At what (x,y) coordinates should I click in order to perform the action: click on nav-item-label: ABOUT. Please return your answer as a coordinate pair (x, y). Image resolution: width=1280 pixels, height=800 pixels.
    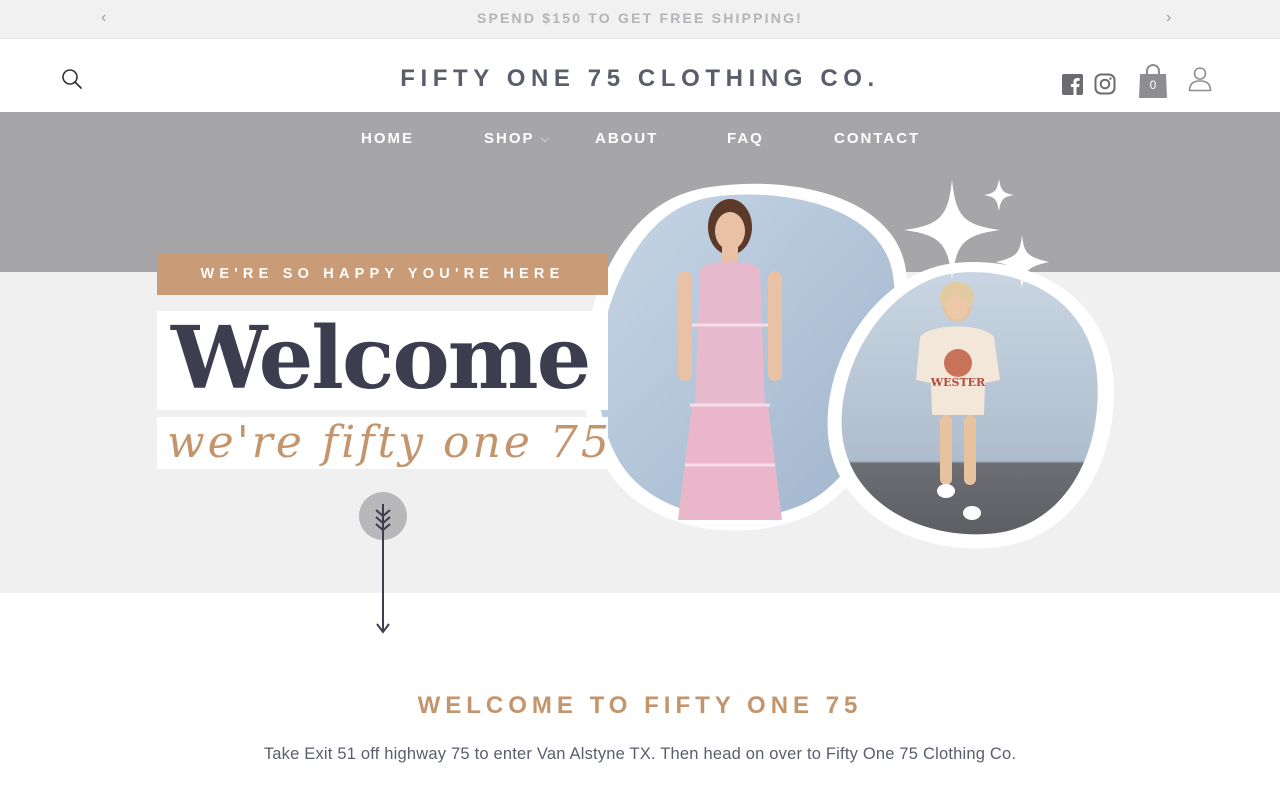
    Looking at the image, I should click on (627, 138).